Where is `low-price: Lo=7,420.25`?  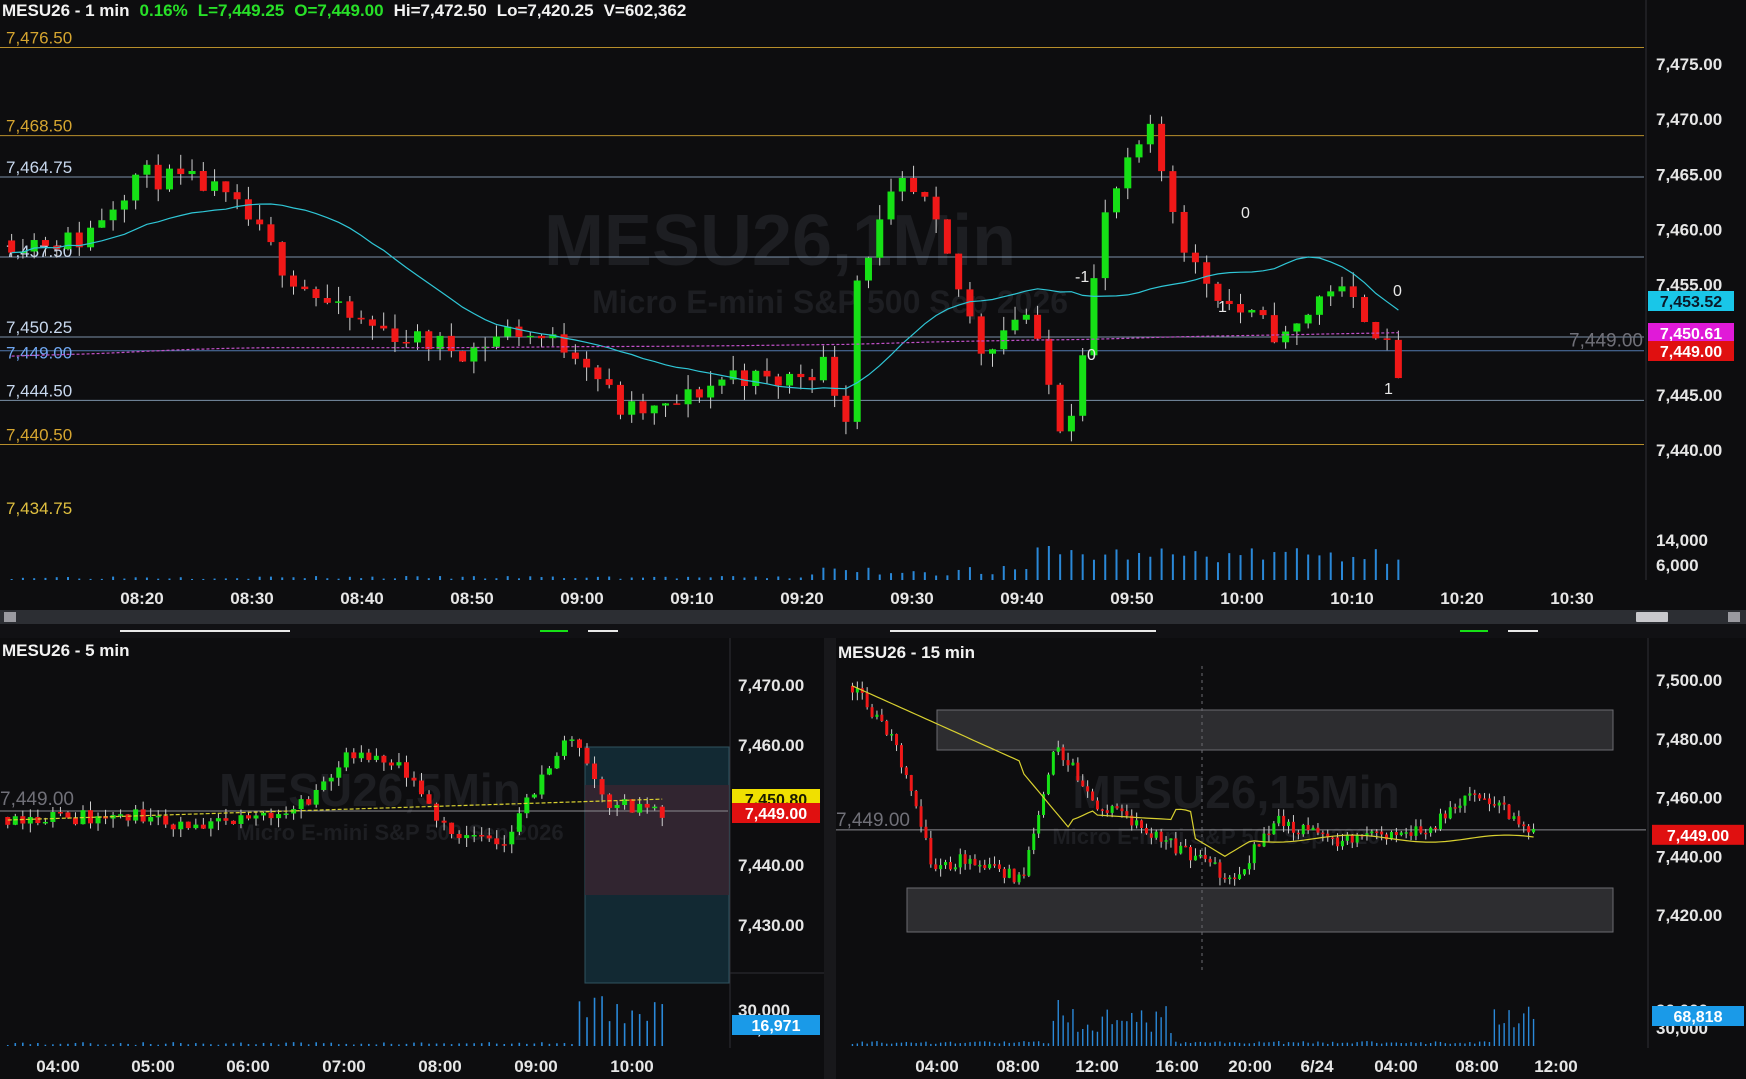 low-price: Lo=7,420.25 is located at coordinates (545, 10).